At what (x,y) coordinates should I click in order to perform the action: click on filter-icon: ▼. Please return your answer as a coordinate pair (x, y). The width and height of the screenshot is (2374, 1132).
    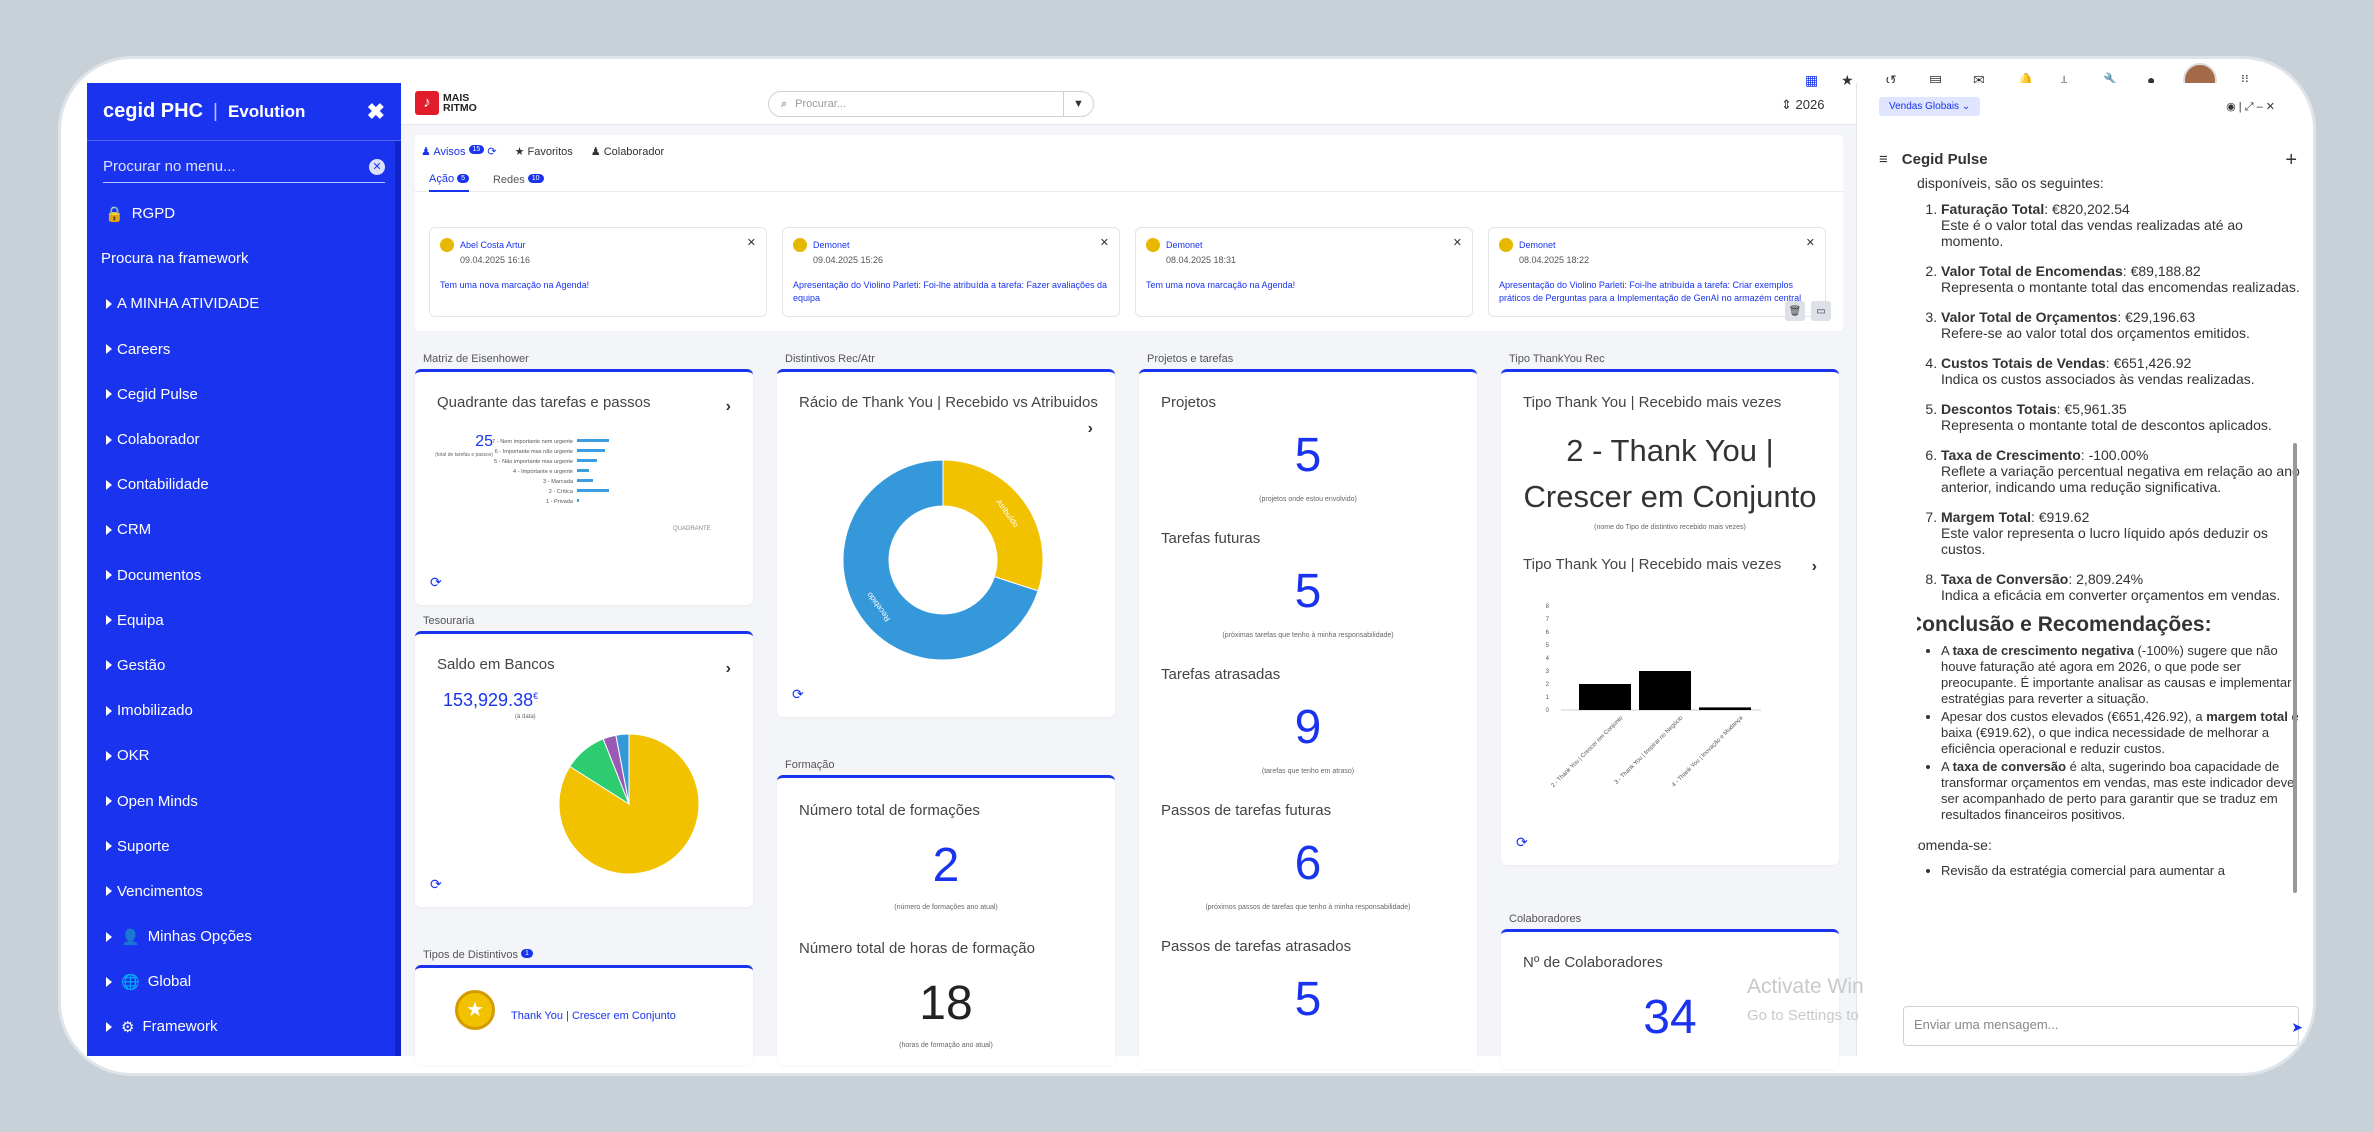
    Looking at the image, I should click on (1078, 104).